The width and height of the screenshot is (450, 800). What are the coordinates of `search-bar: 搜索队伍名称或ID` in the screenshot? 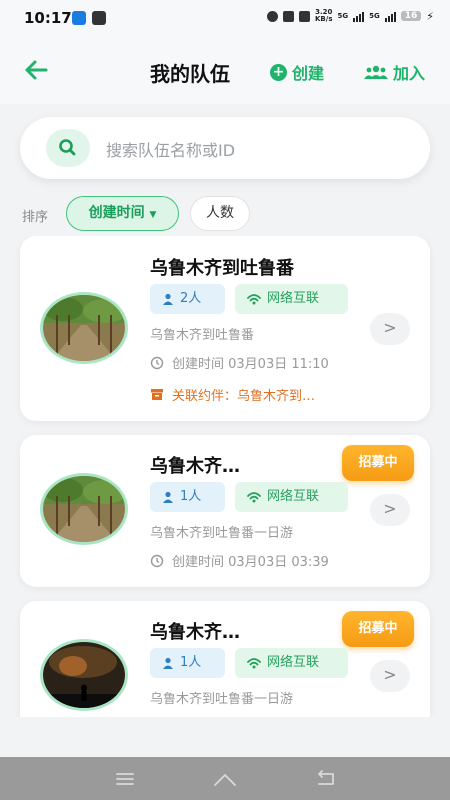 It's located at (225, 148).